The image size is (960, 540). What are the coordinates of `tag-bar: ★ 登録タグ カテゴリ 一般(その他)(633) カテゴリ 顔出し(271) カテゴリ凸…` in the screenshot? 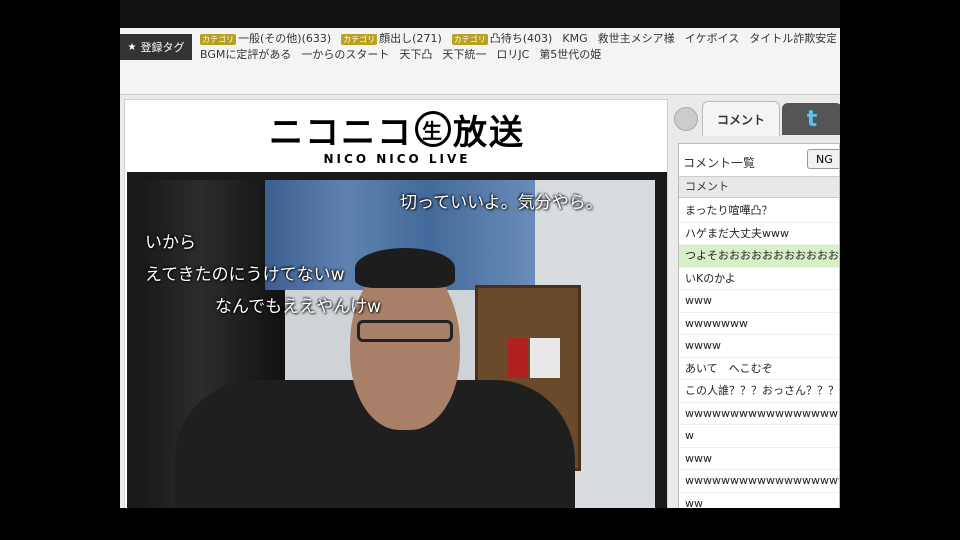 It's located at (480, 61).